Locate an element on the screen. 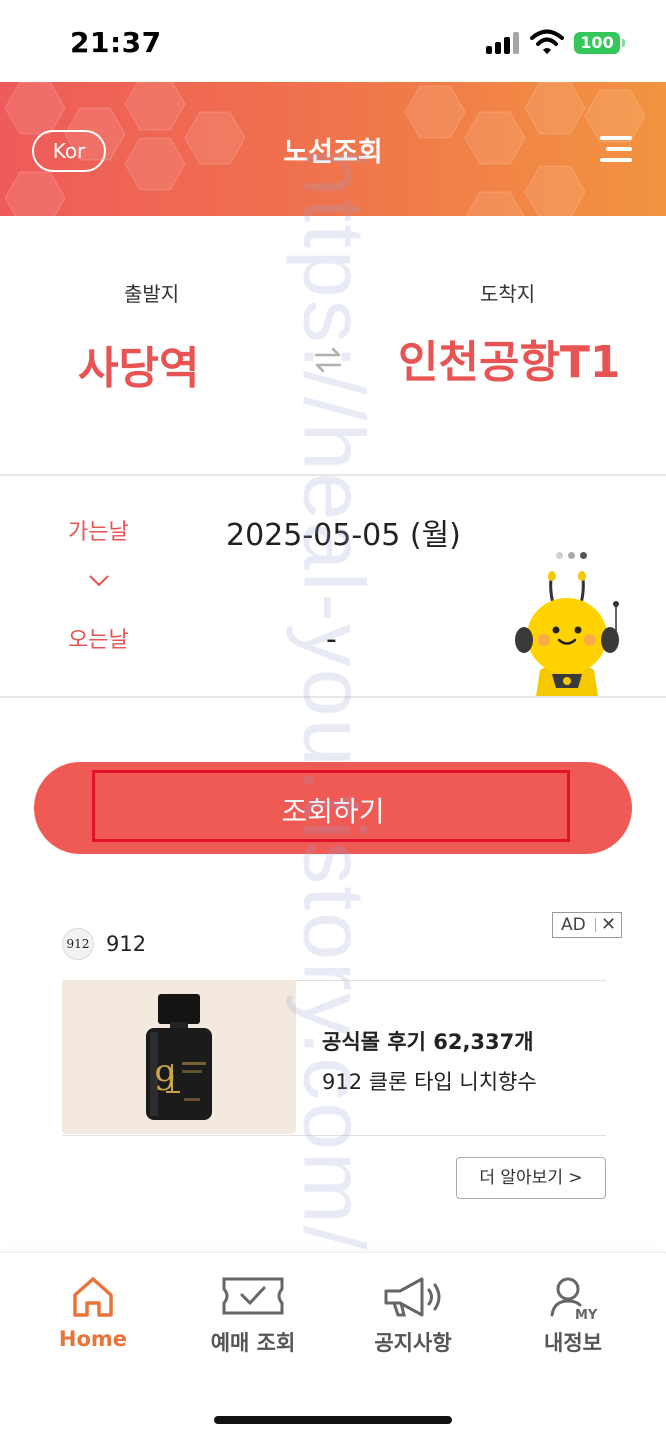 The image size is (666, 1440). bottom-navigation: Home 예매 조회 공지사항 MY 내정보 is located at coordinates (333, 1346).